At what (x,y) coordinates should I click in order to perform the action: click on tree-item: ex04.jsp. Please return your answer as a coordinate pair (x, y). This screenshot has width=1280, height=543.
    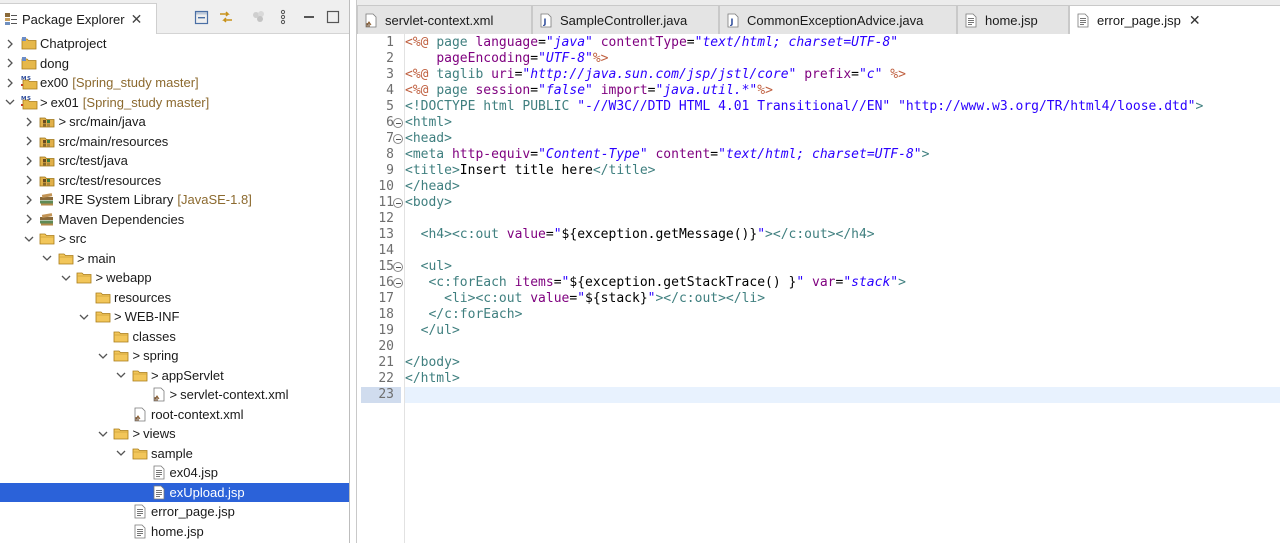
    Looking at the image, I should click on (174, 473).